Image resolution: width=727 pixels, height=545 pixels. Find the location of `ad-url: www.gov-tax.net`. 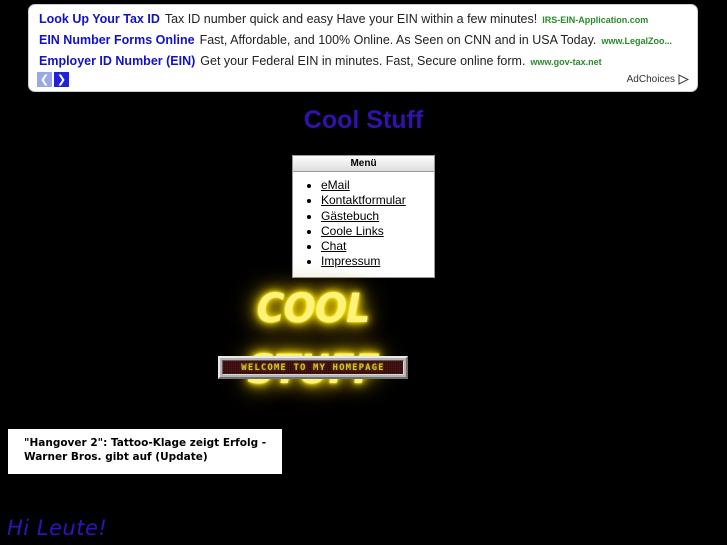

ad-url: www.gov-tax.net is located at coordinates (565, 62).